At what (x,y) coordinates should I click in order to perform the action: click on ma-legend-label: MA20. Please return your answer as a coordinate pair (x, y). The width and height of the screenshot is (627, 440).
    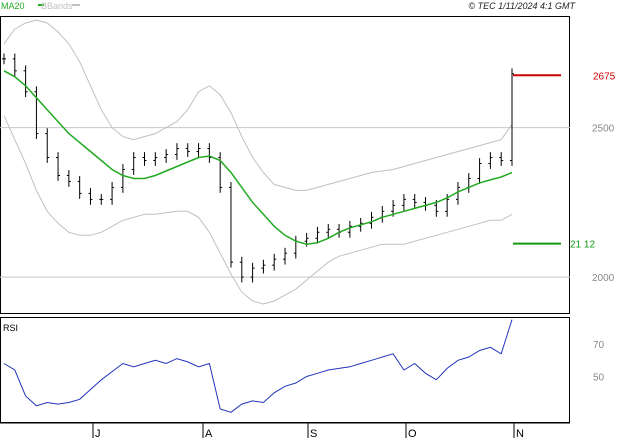
    Looking at the image, I should click on (13, 6).